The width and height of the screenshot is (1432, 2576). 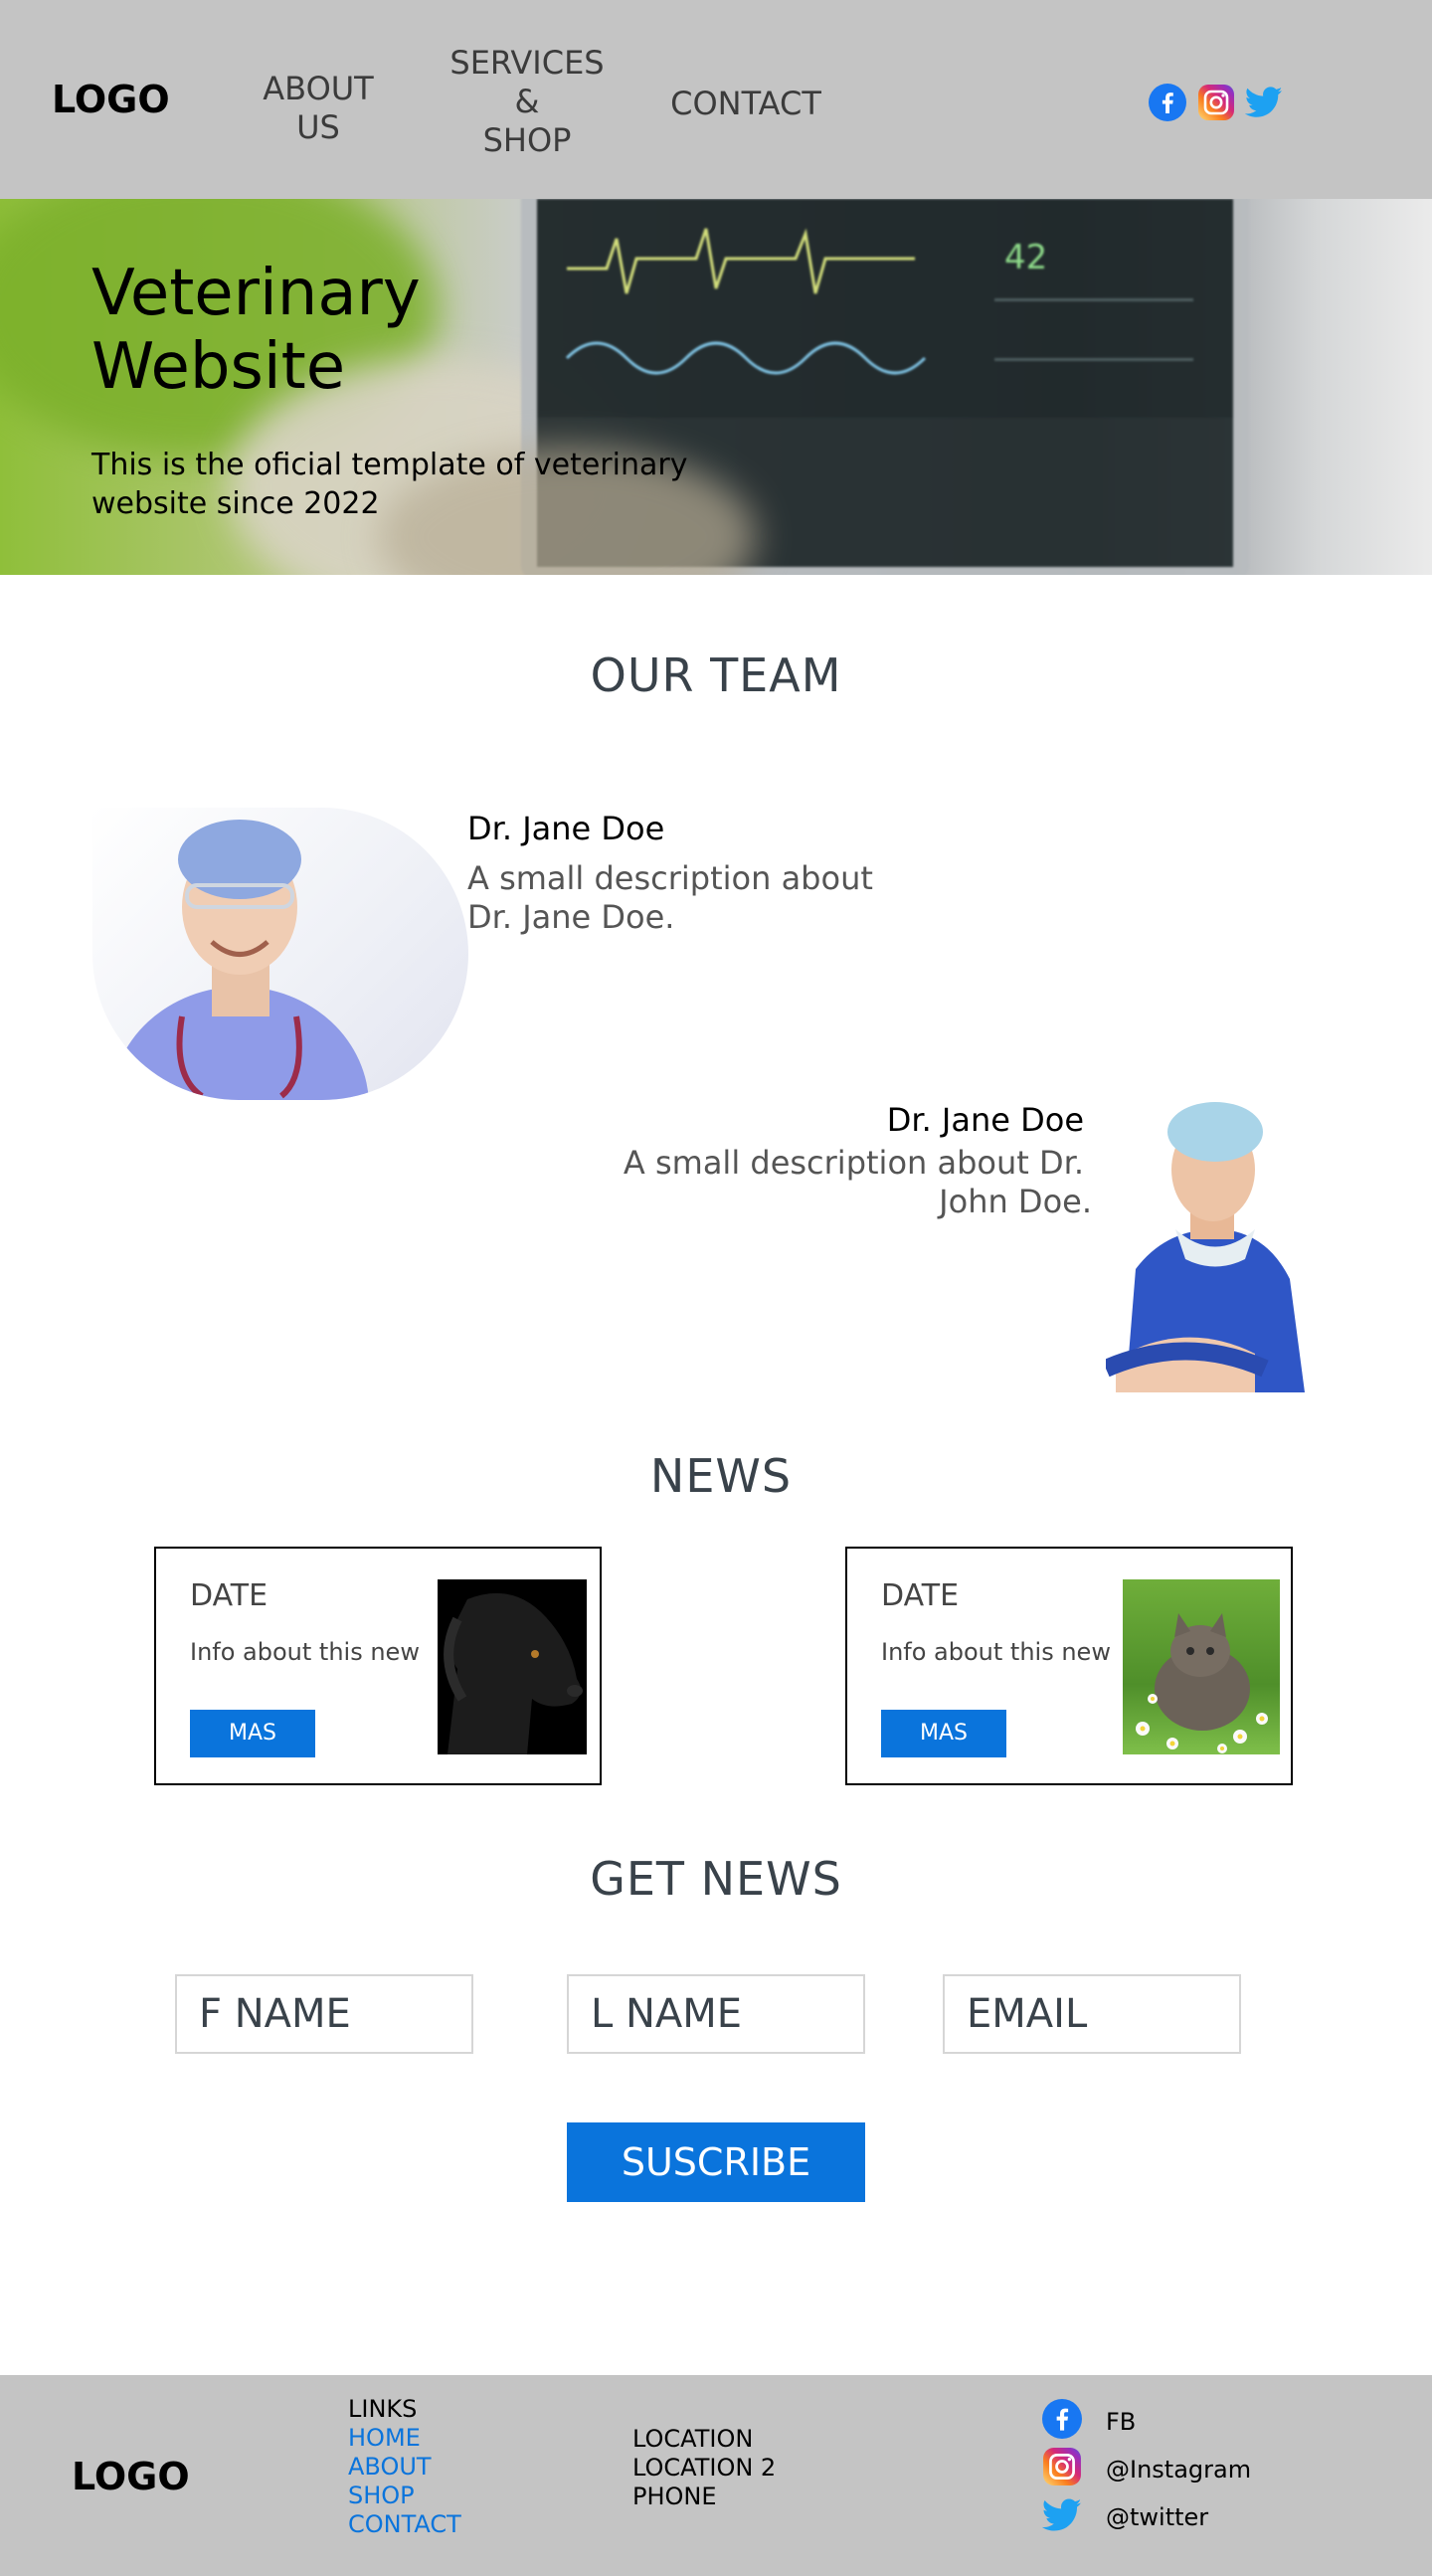 What do you see at coordinates (527, 140) in the screenshot?
I see `nav-services-line3: SHOP` at bounding box center [527, 140].